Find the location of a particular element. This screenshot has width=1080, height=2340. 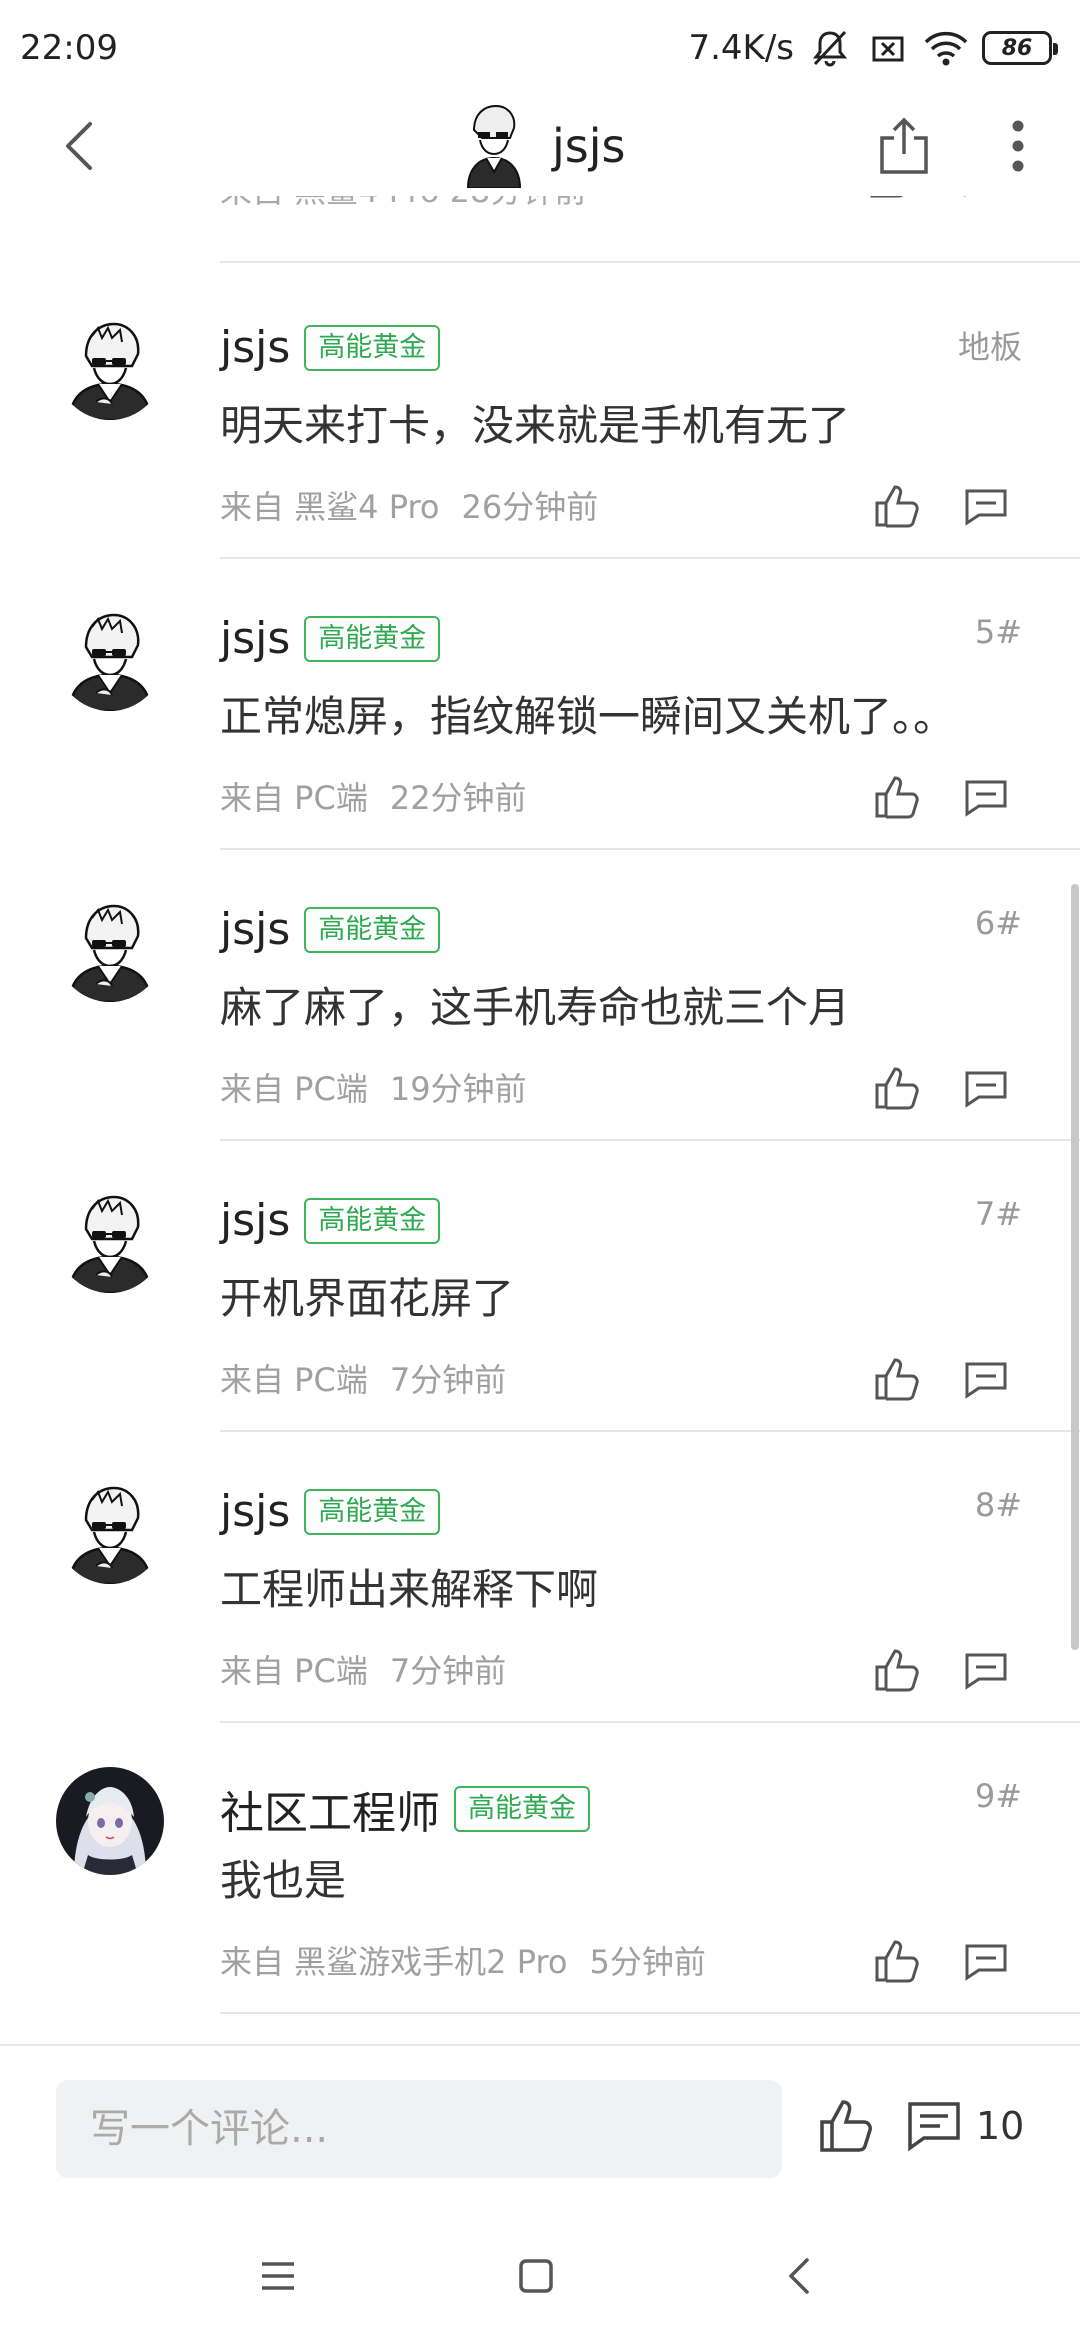

back-button is located at coordinates (80, 146).